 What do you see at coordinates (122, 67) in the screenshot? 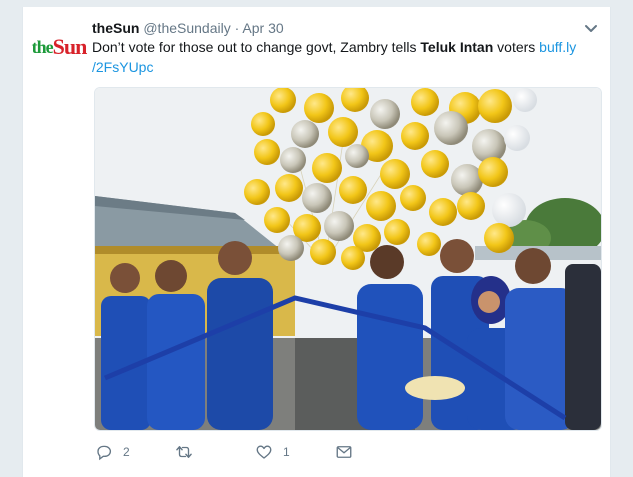
I see `tweet-link-line2: /2FsYUpc` at bounding box center [122, 67].